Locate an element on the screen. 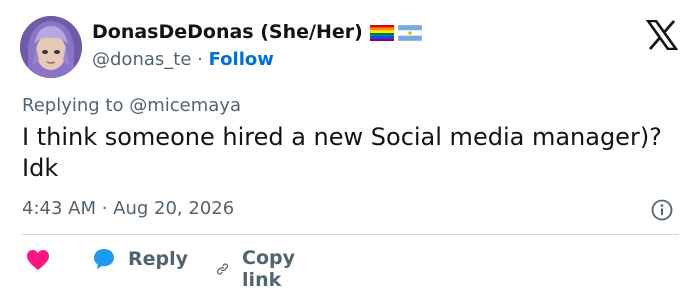  avatar is located at coordinates (51, 47).